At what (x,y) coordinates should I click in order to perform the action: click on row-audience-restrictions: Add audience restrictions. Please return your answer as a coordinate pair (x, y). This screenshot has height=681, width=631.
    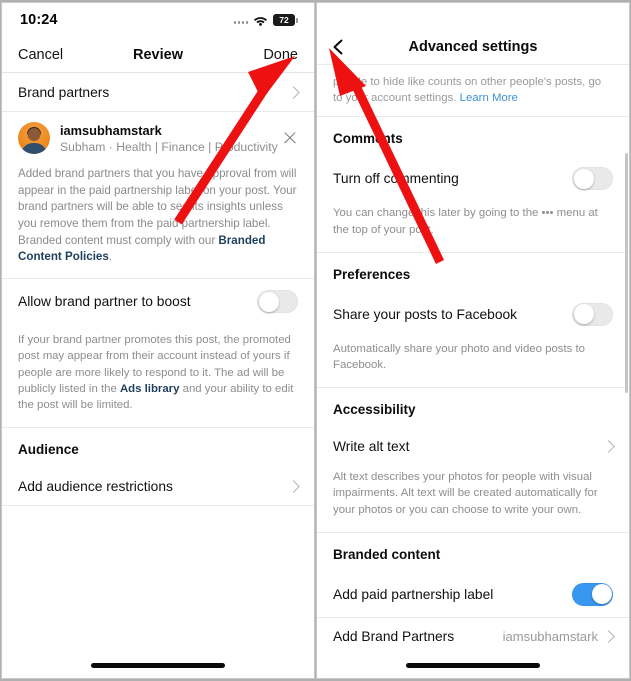
    Looking at the image, I should click on (158, 486).